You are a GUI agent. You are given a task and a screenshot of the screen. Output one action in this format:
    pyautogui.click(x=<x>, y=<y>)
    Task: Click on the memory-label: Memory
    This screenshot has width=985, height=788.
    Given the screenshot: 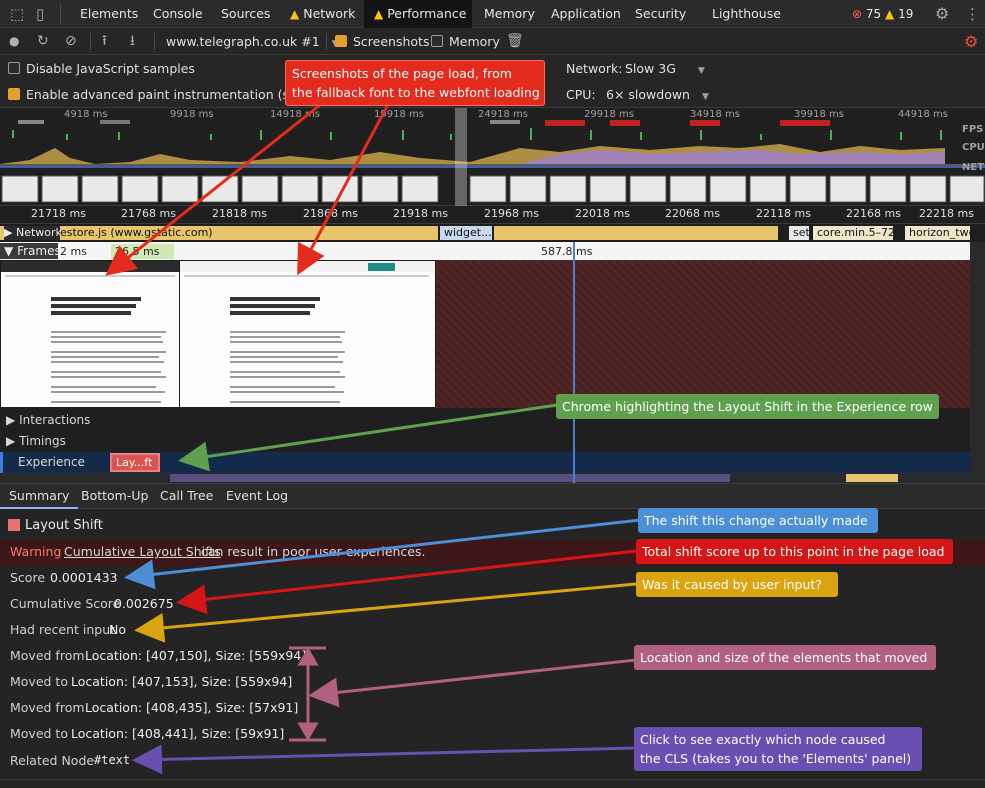 What is the action you would take?
    pyautogui.click(x=474, y=41)
    